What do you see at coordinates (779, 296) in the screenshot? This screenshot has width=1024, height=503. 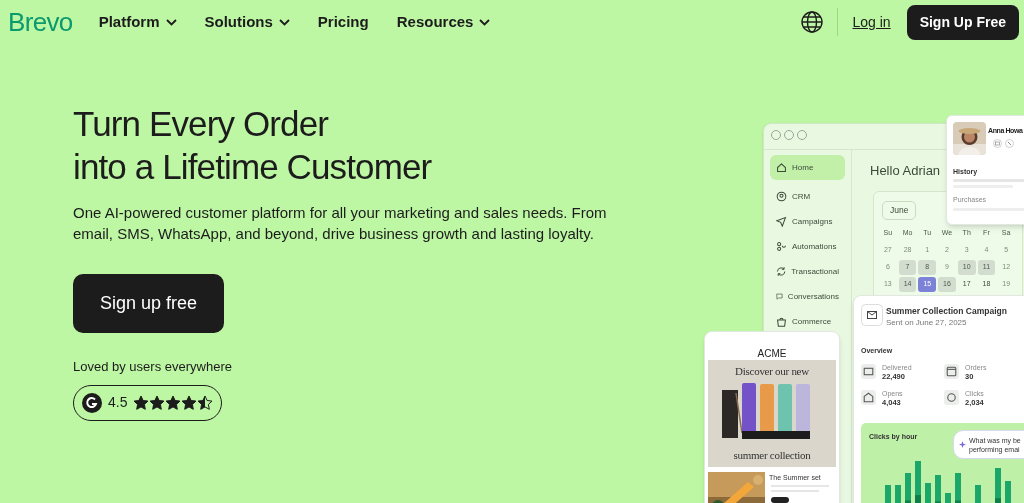 I see `chat-icon` at bounding box center [779, 296].